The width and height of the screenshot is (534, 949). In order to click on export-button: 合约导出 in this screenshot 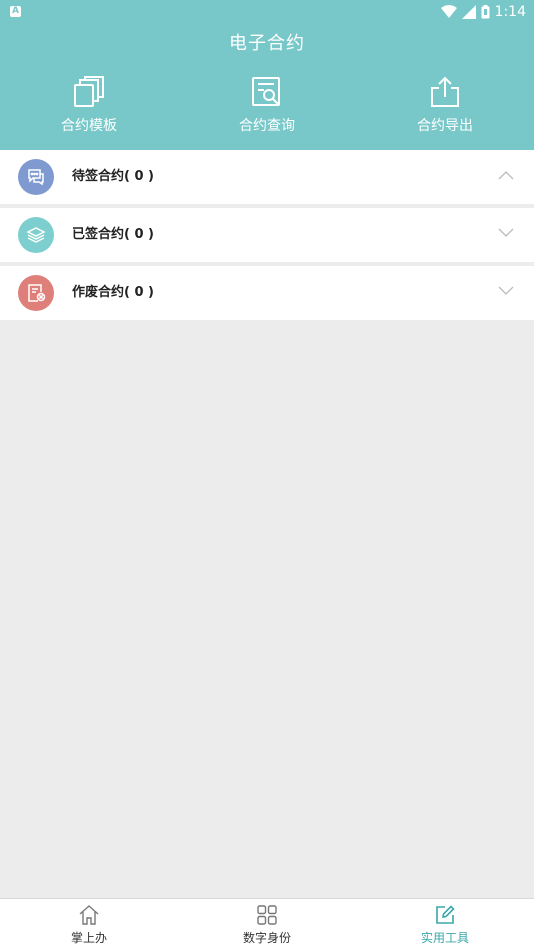, I will do `click(445, 107)`.